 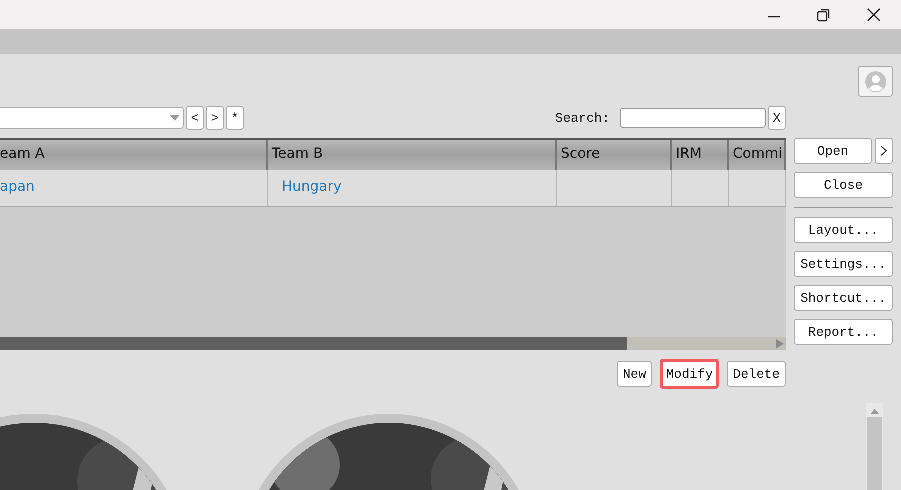 What do you see at coordinates (833, 151) in the screenshot?
I see `side-button: Open` at bounding box center [833, 151].